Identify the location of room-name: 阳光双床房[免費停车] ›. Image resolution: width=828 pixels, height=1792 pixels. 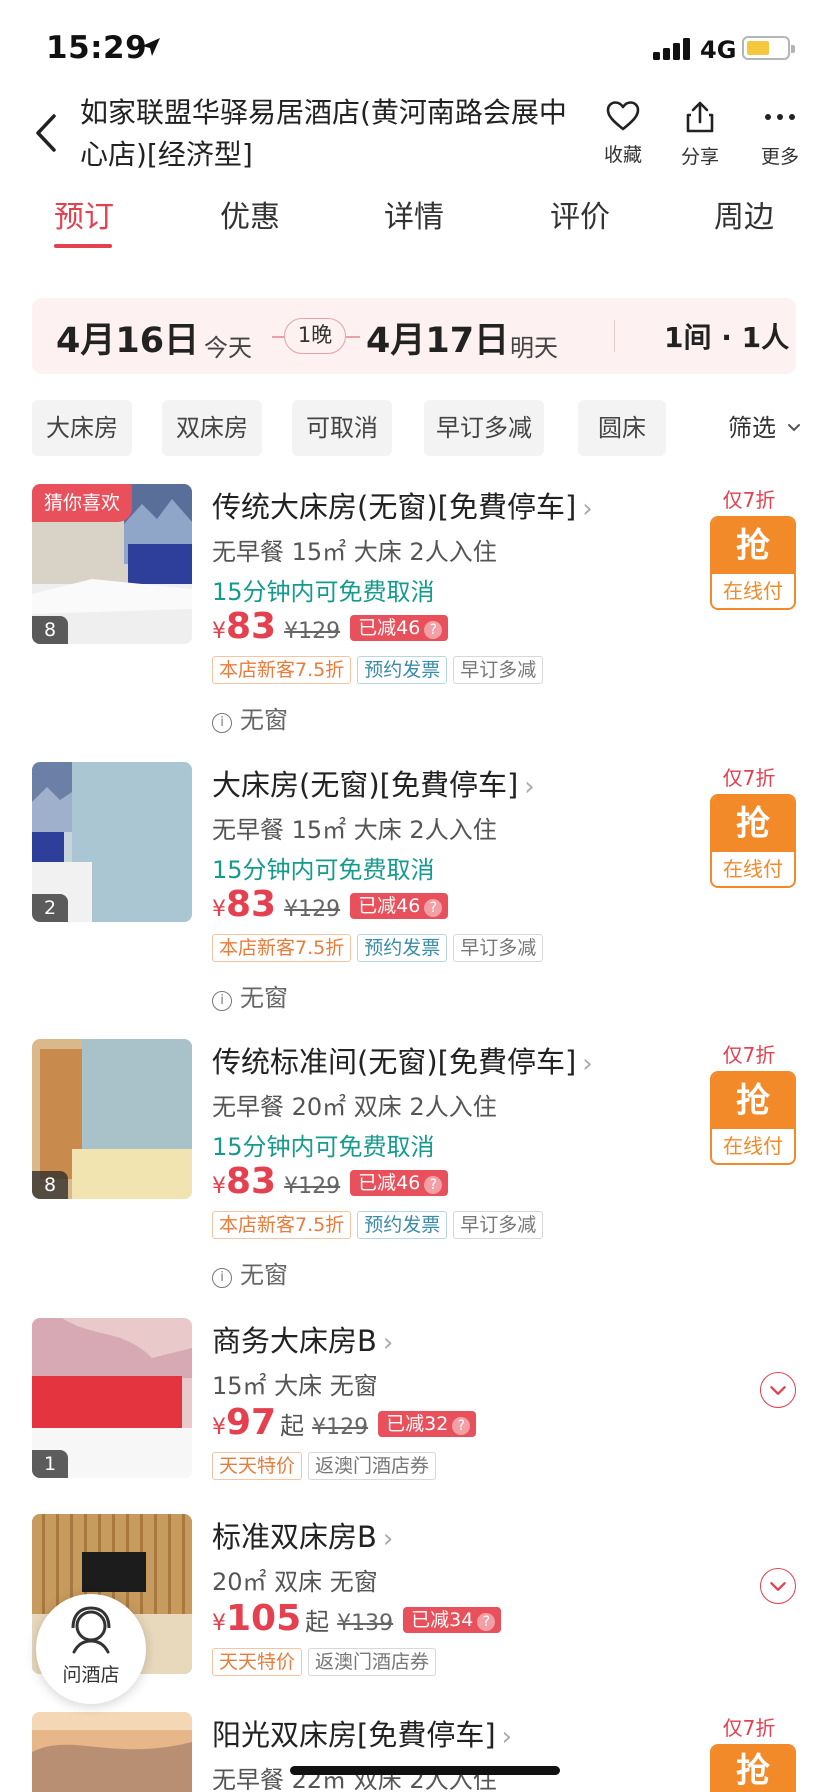
(362, 1733).